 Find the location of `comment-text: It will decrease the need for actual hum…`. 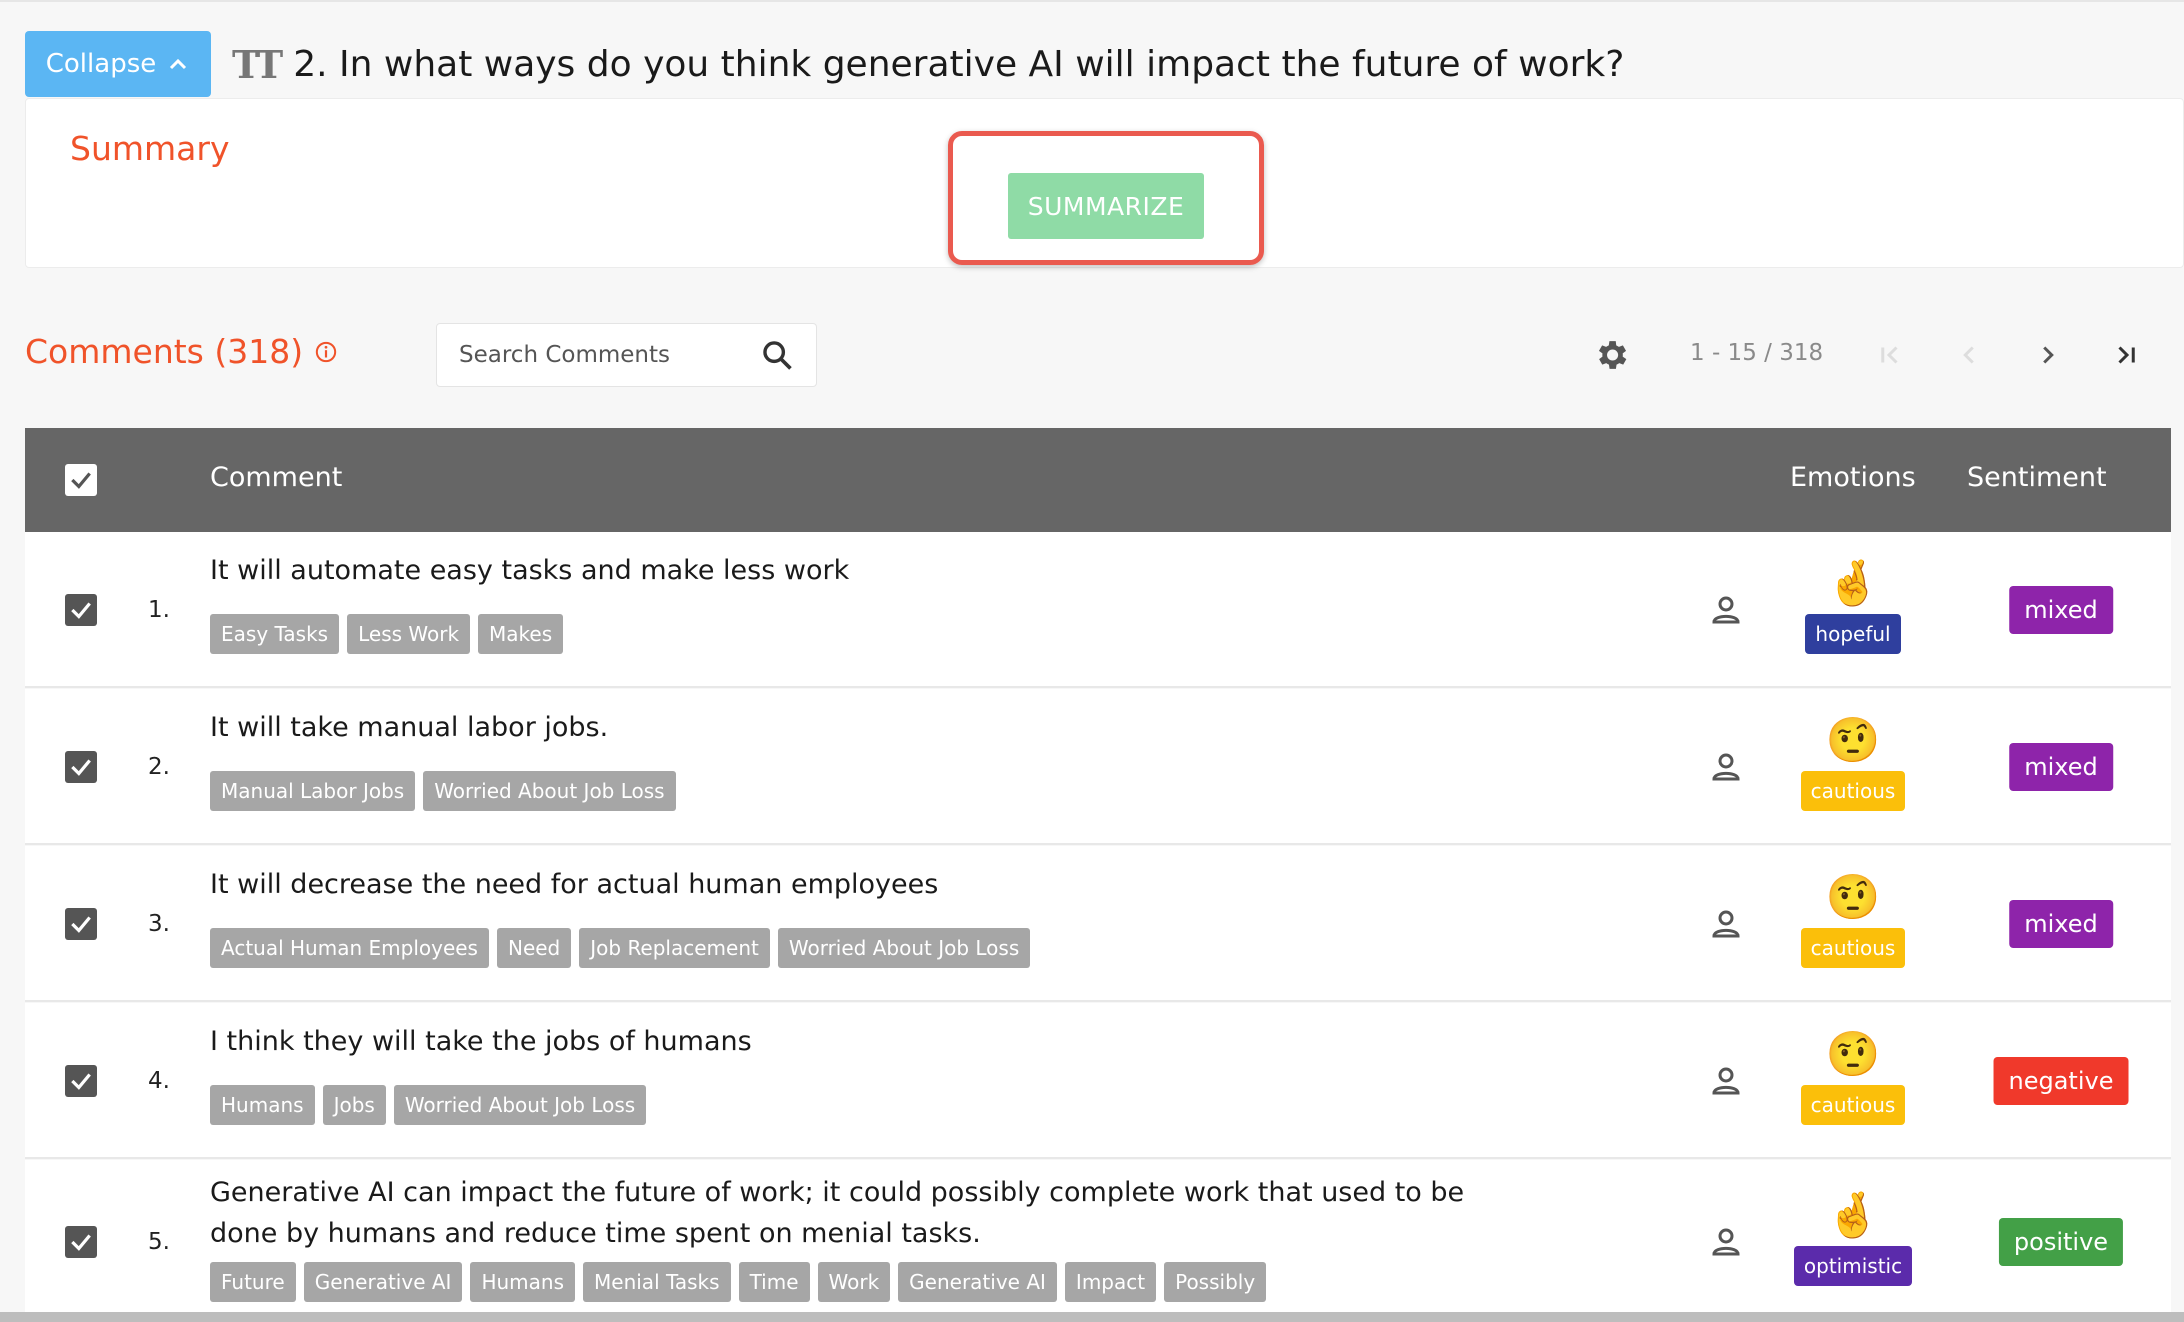

comment-text: It will decrease the need for actual hum… is located at coordinates (574, 884).